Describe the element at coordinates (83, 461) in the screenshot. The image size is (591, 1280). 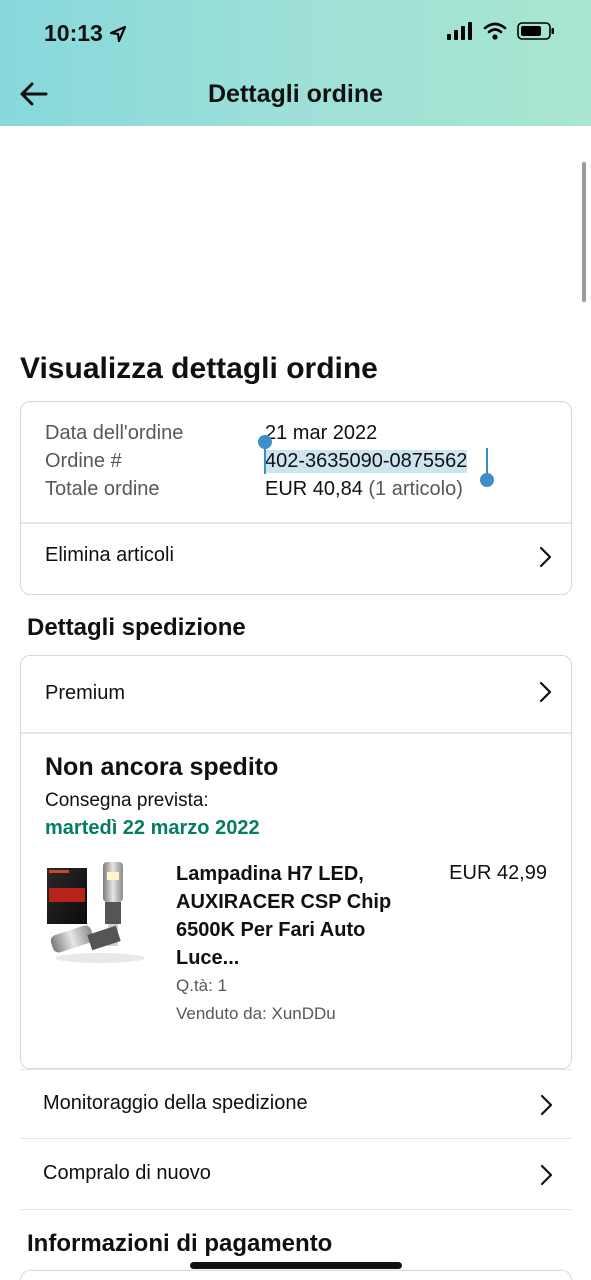
I see `order-number-label: Ordine #` at that location.